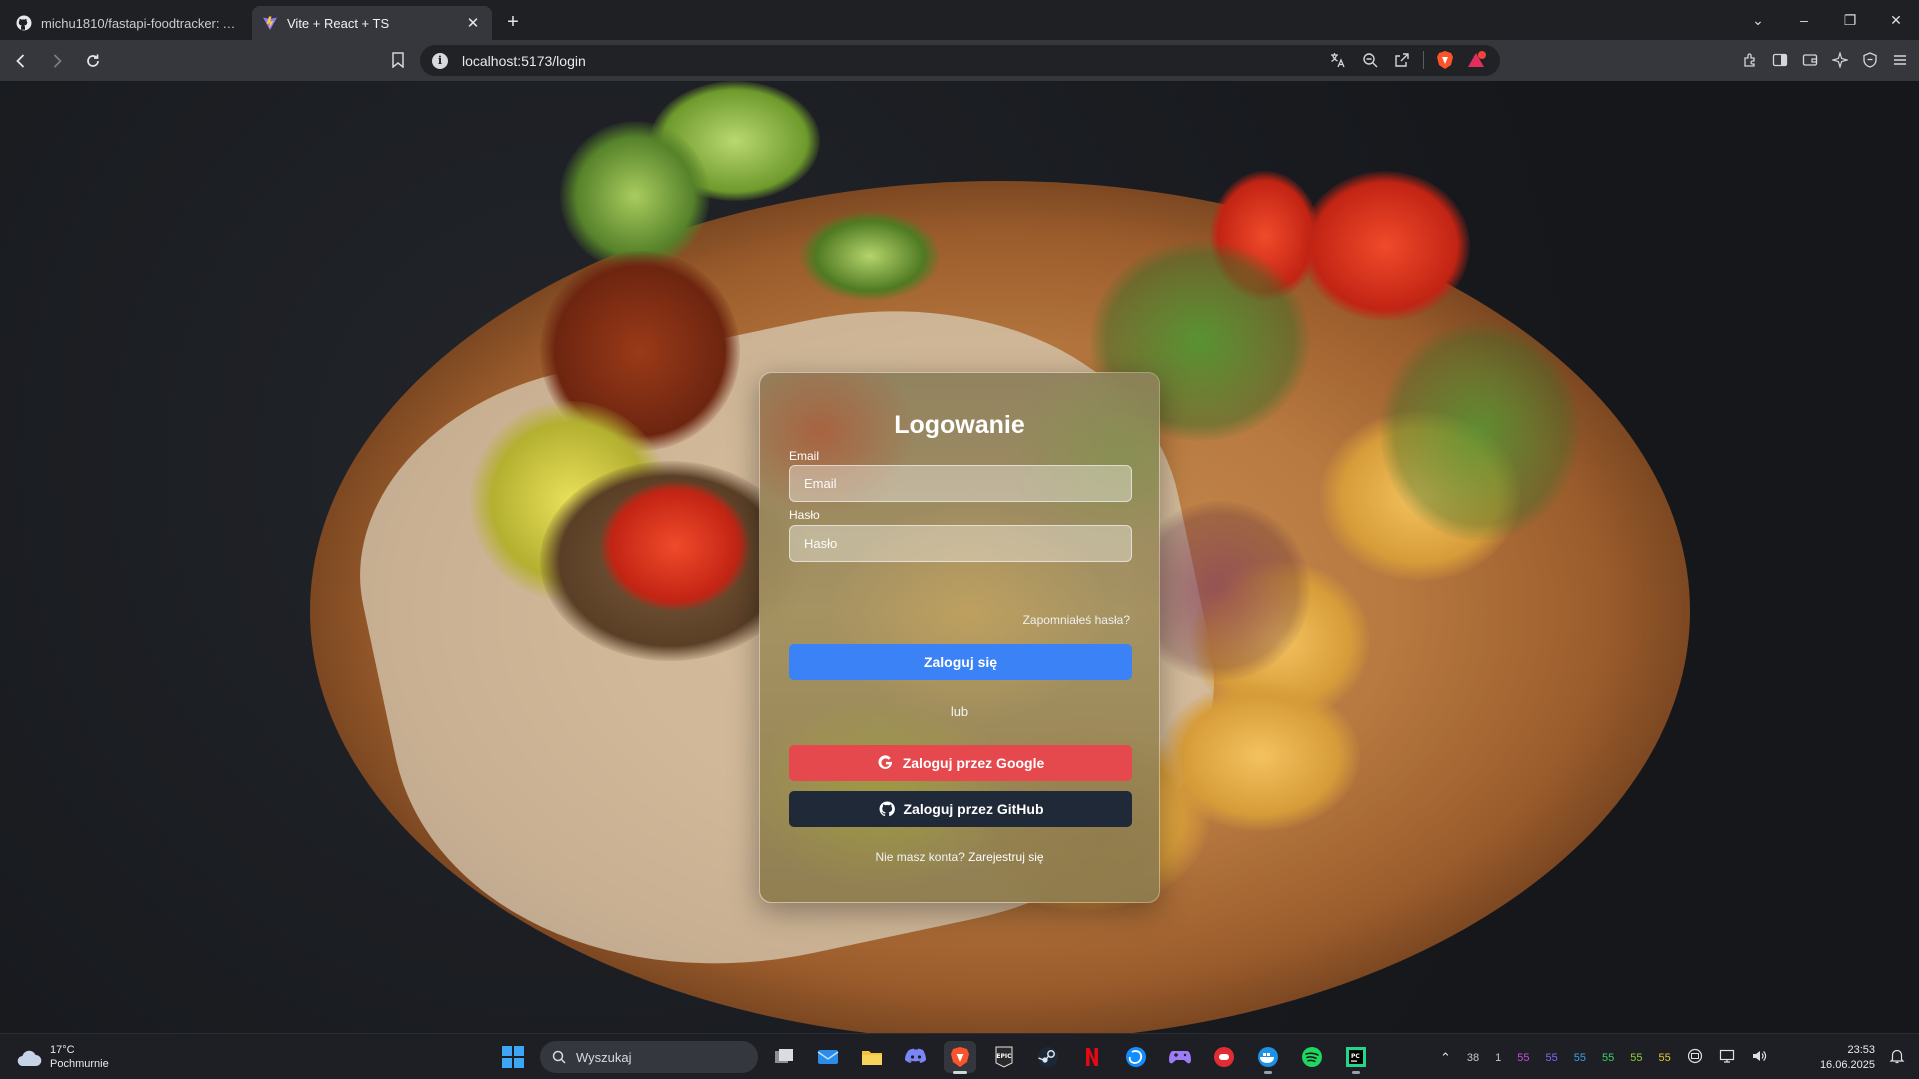 The width and height of the screenshot is (1919, 1079). I want to click on vpn-shield-icon, so click(1870, 60).